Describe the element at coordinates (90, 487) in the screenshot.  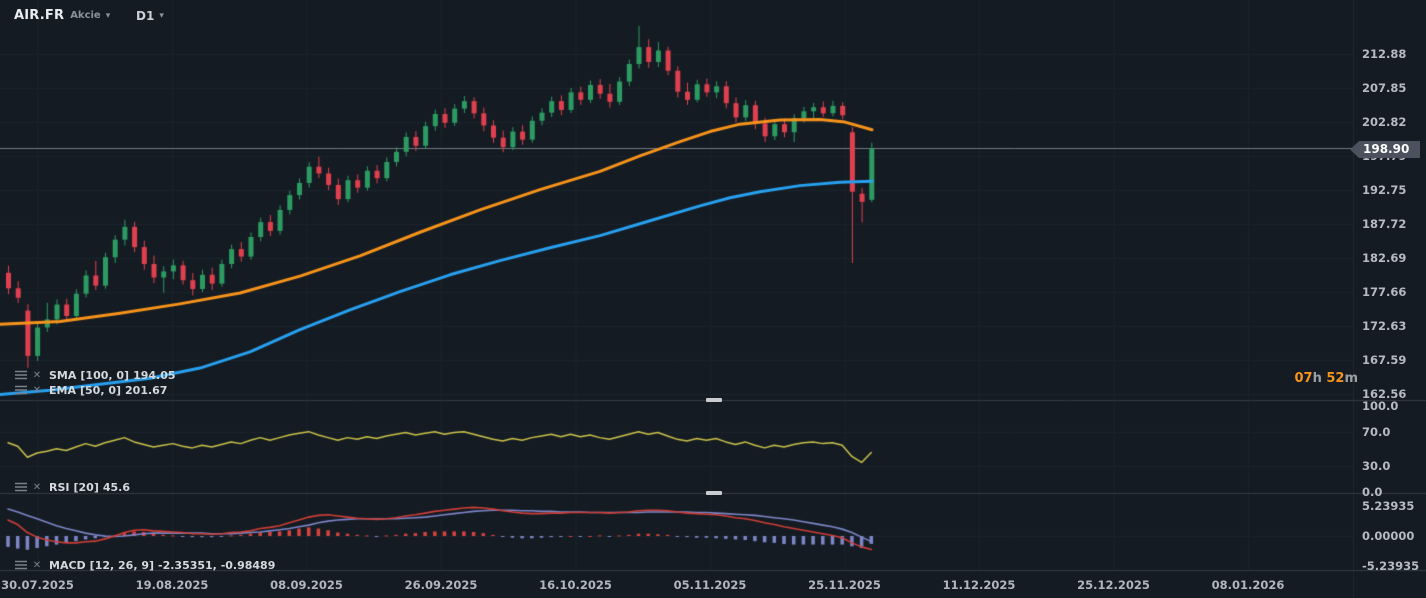
I see `legend-rsi-label: RSI [20] 45.6` at that location.